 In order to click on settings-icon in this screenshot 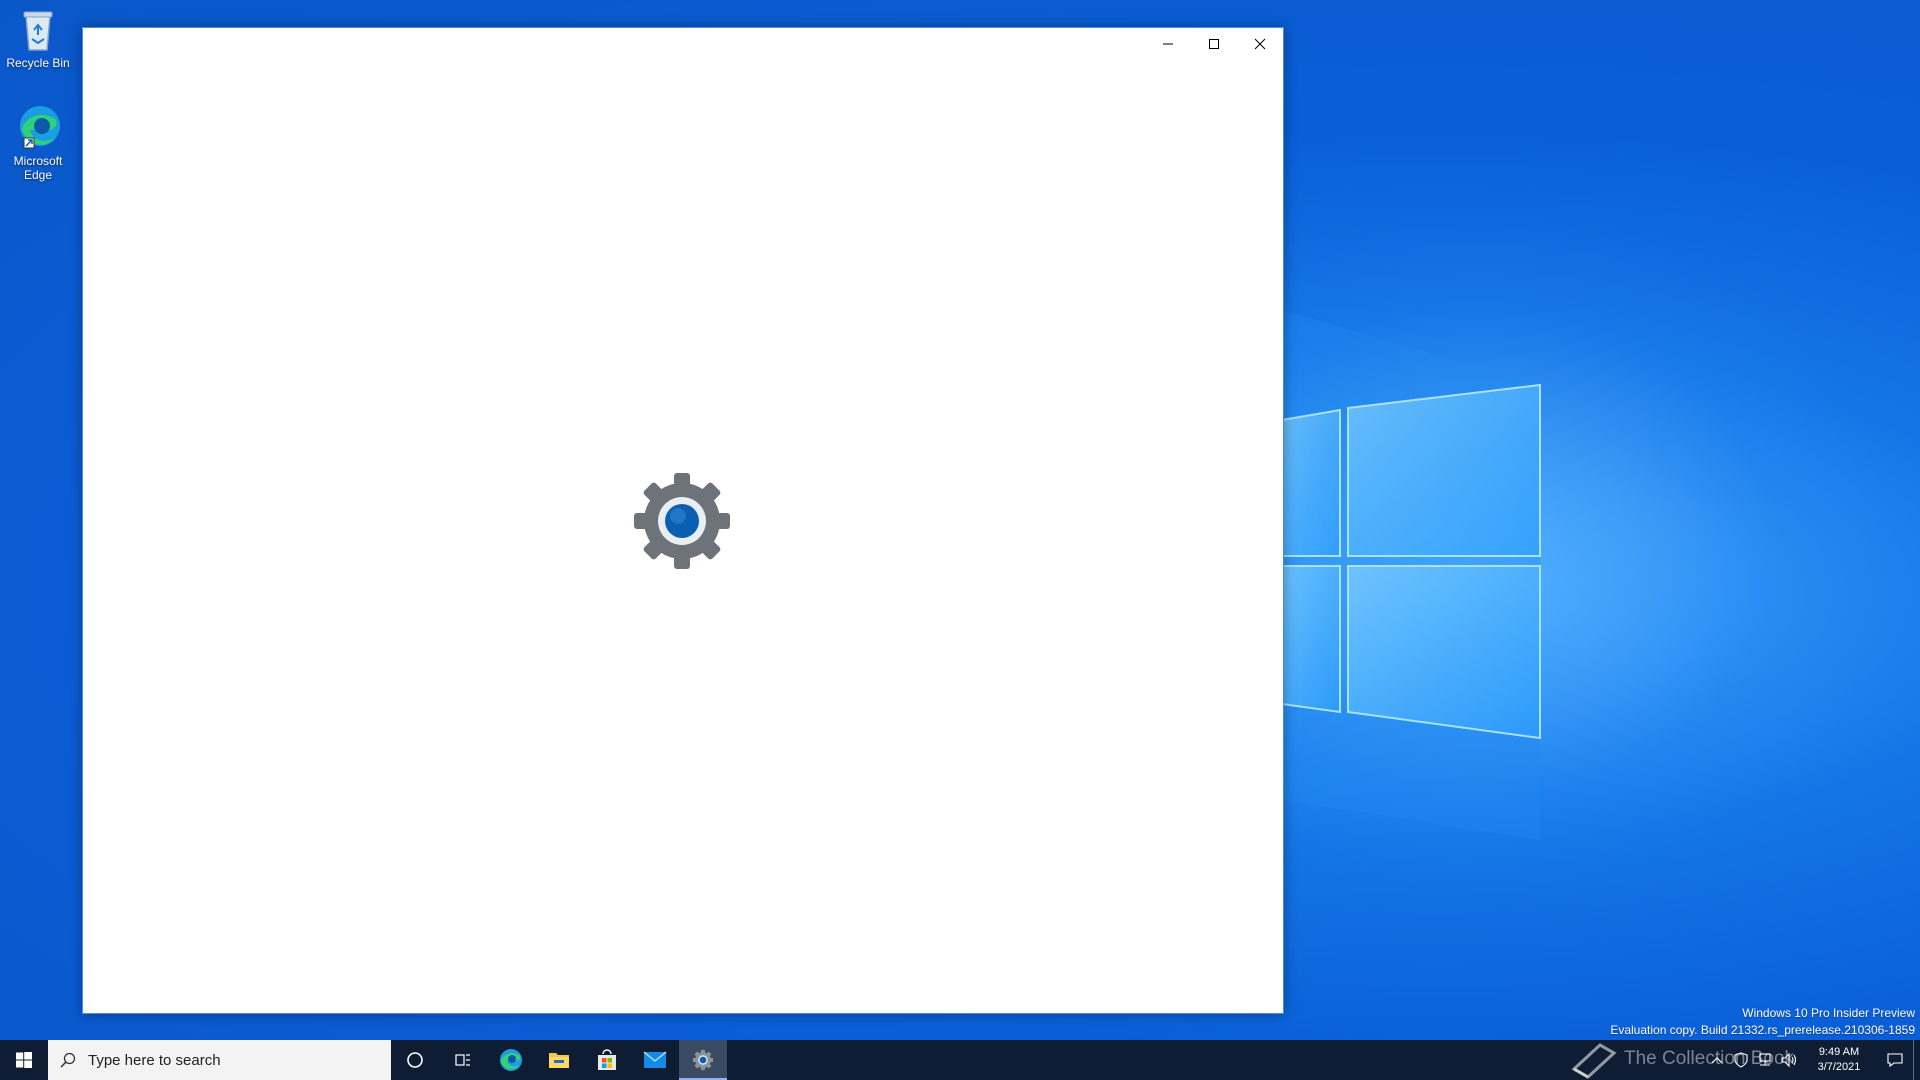, I will do `click(703, 1060)`.